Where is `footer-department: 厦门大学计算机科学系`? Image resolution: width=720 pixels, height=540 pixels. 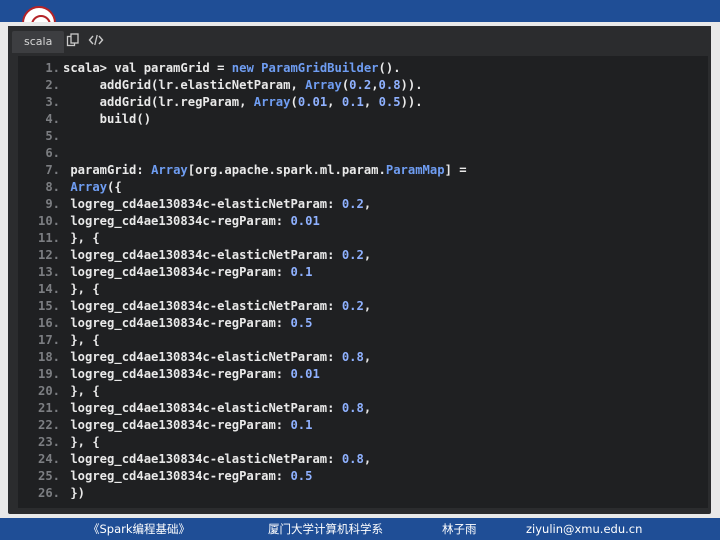 footer-department: 厦门大学计算机科学系 is located at coordinates (325, 529).